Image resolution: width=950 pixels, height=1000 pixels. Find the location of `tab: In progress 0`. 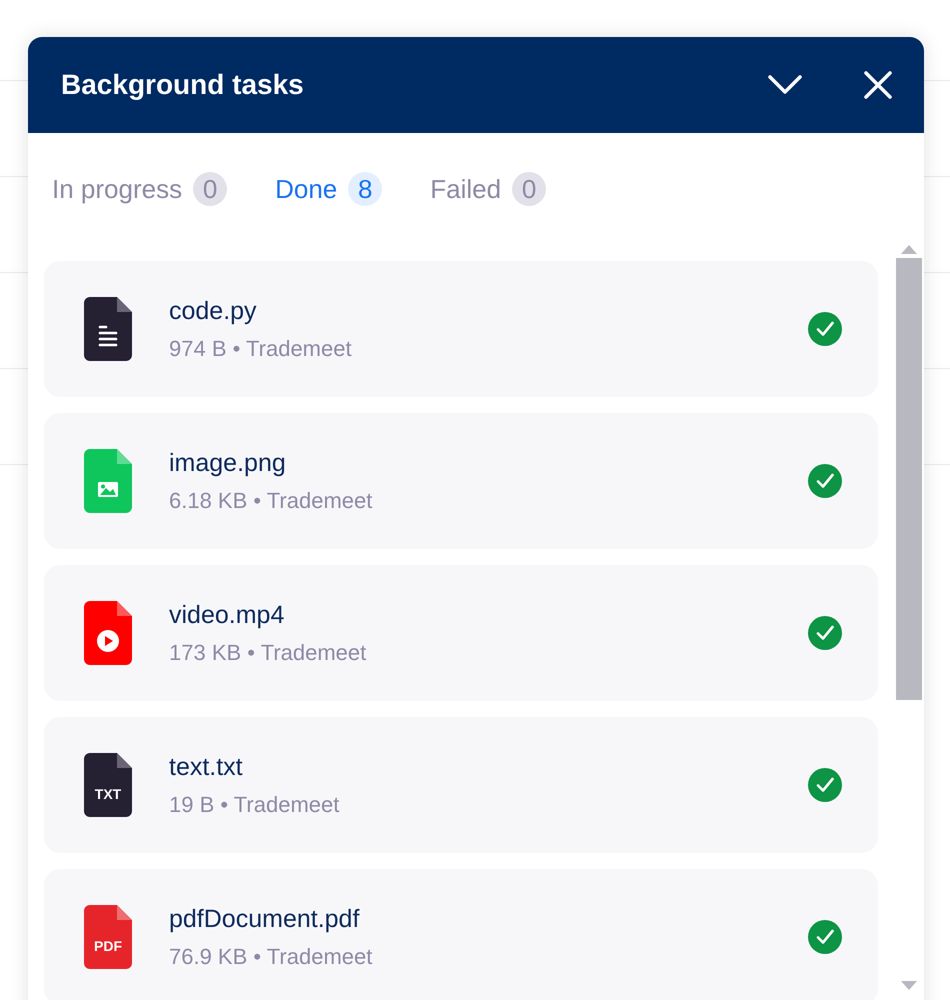

tab: In progress 0 is located at coordinates (140, 189).